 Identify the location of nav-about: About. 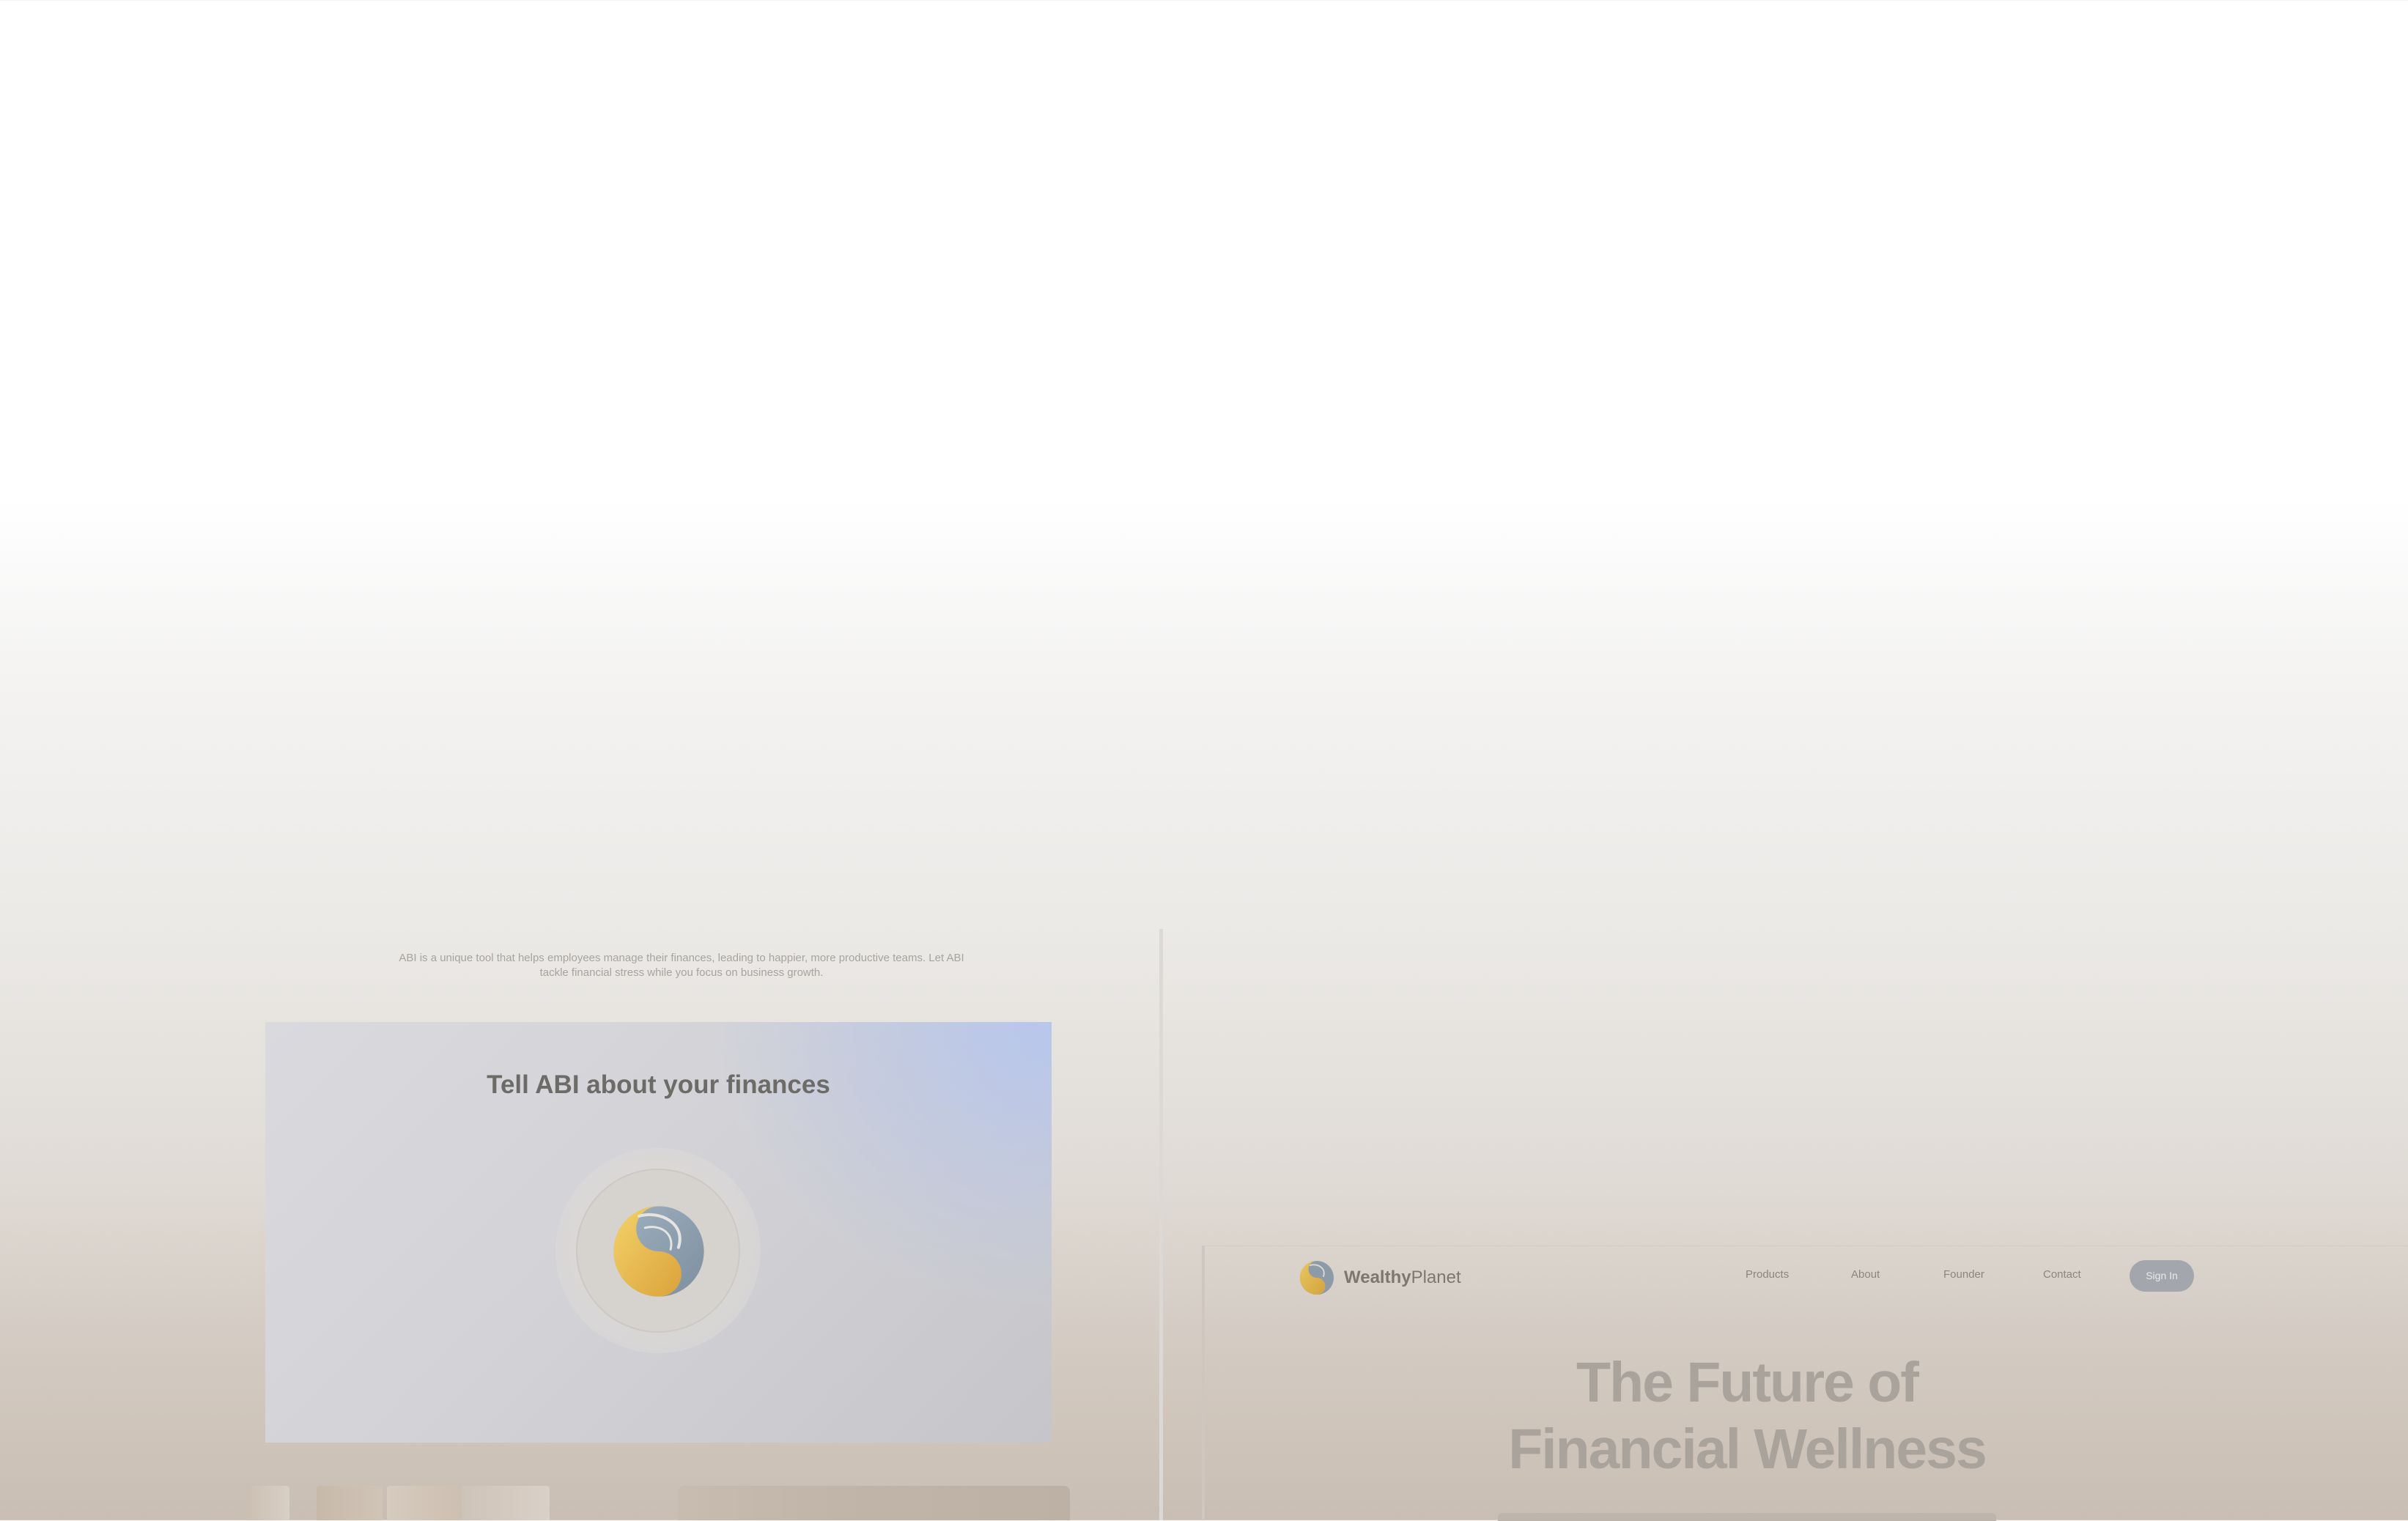
(1865, 1274).